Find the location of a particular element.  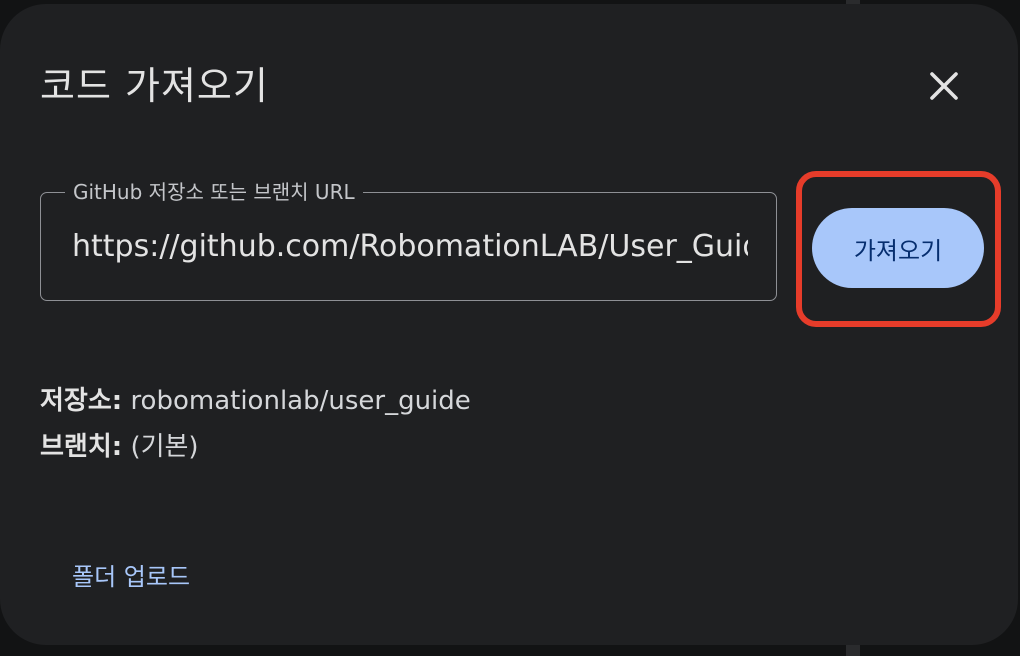

url-field: GitHub 저장소 또는 브랜치 URL is located at coordinates (408, 240).